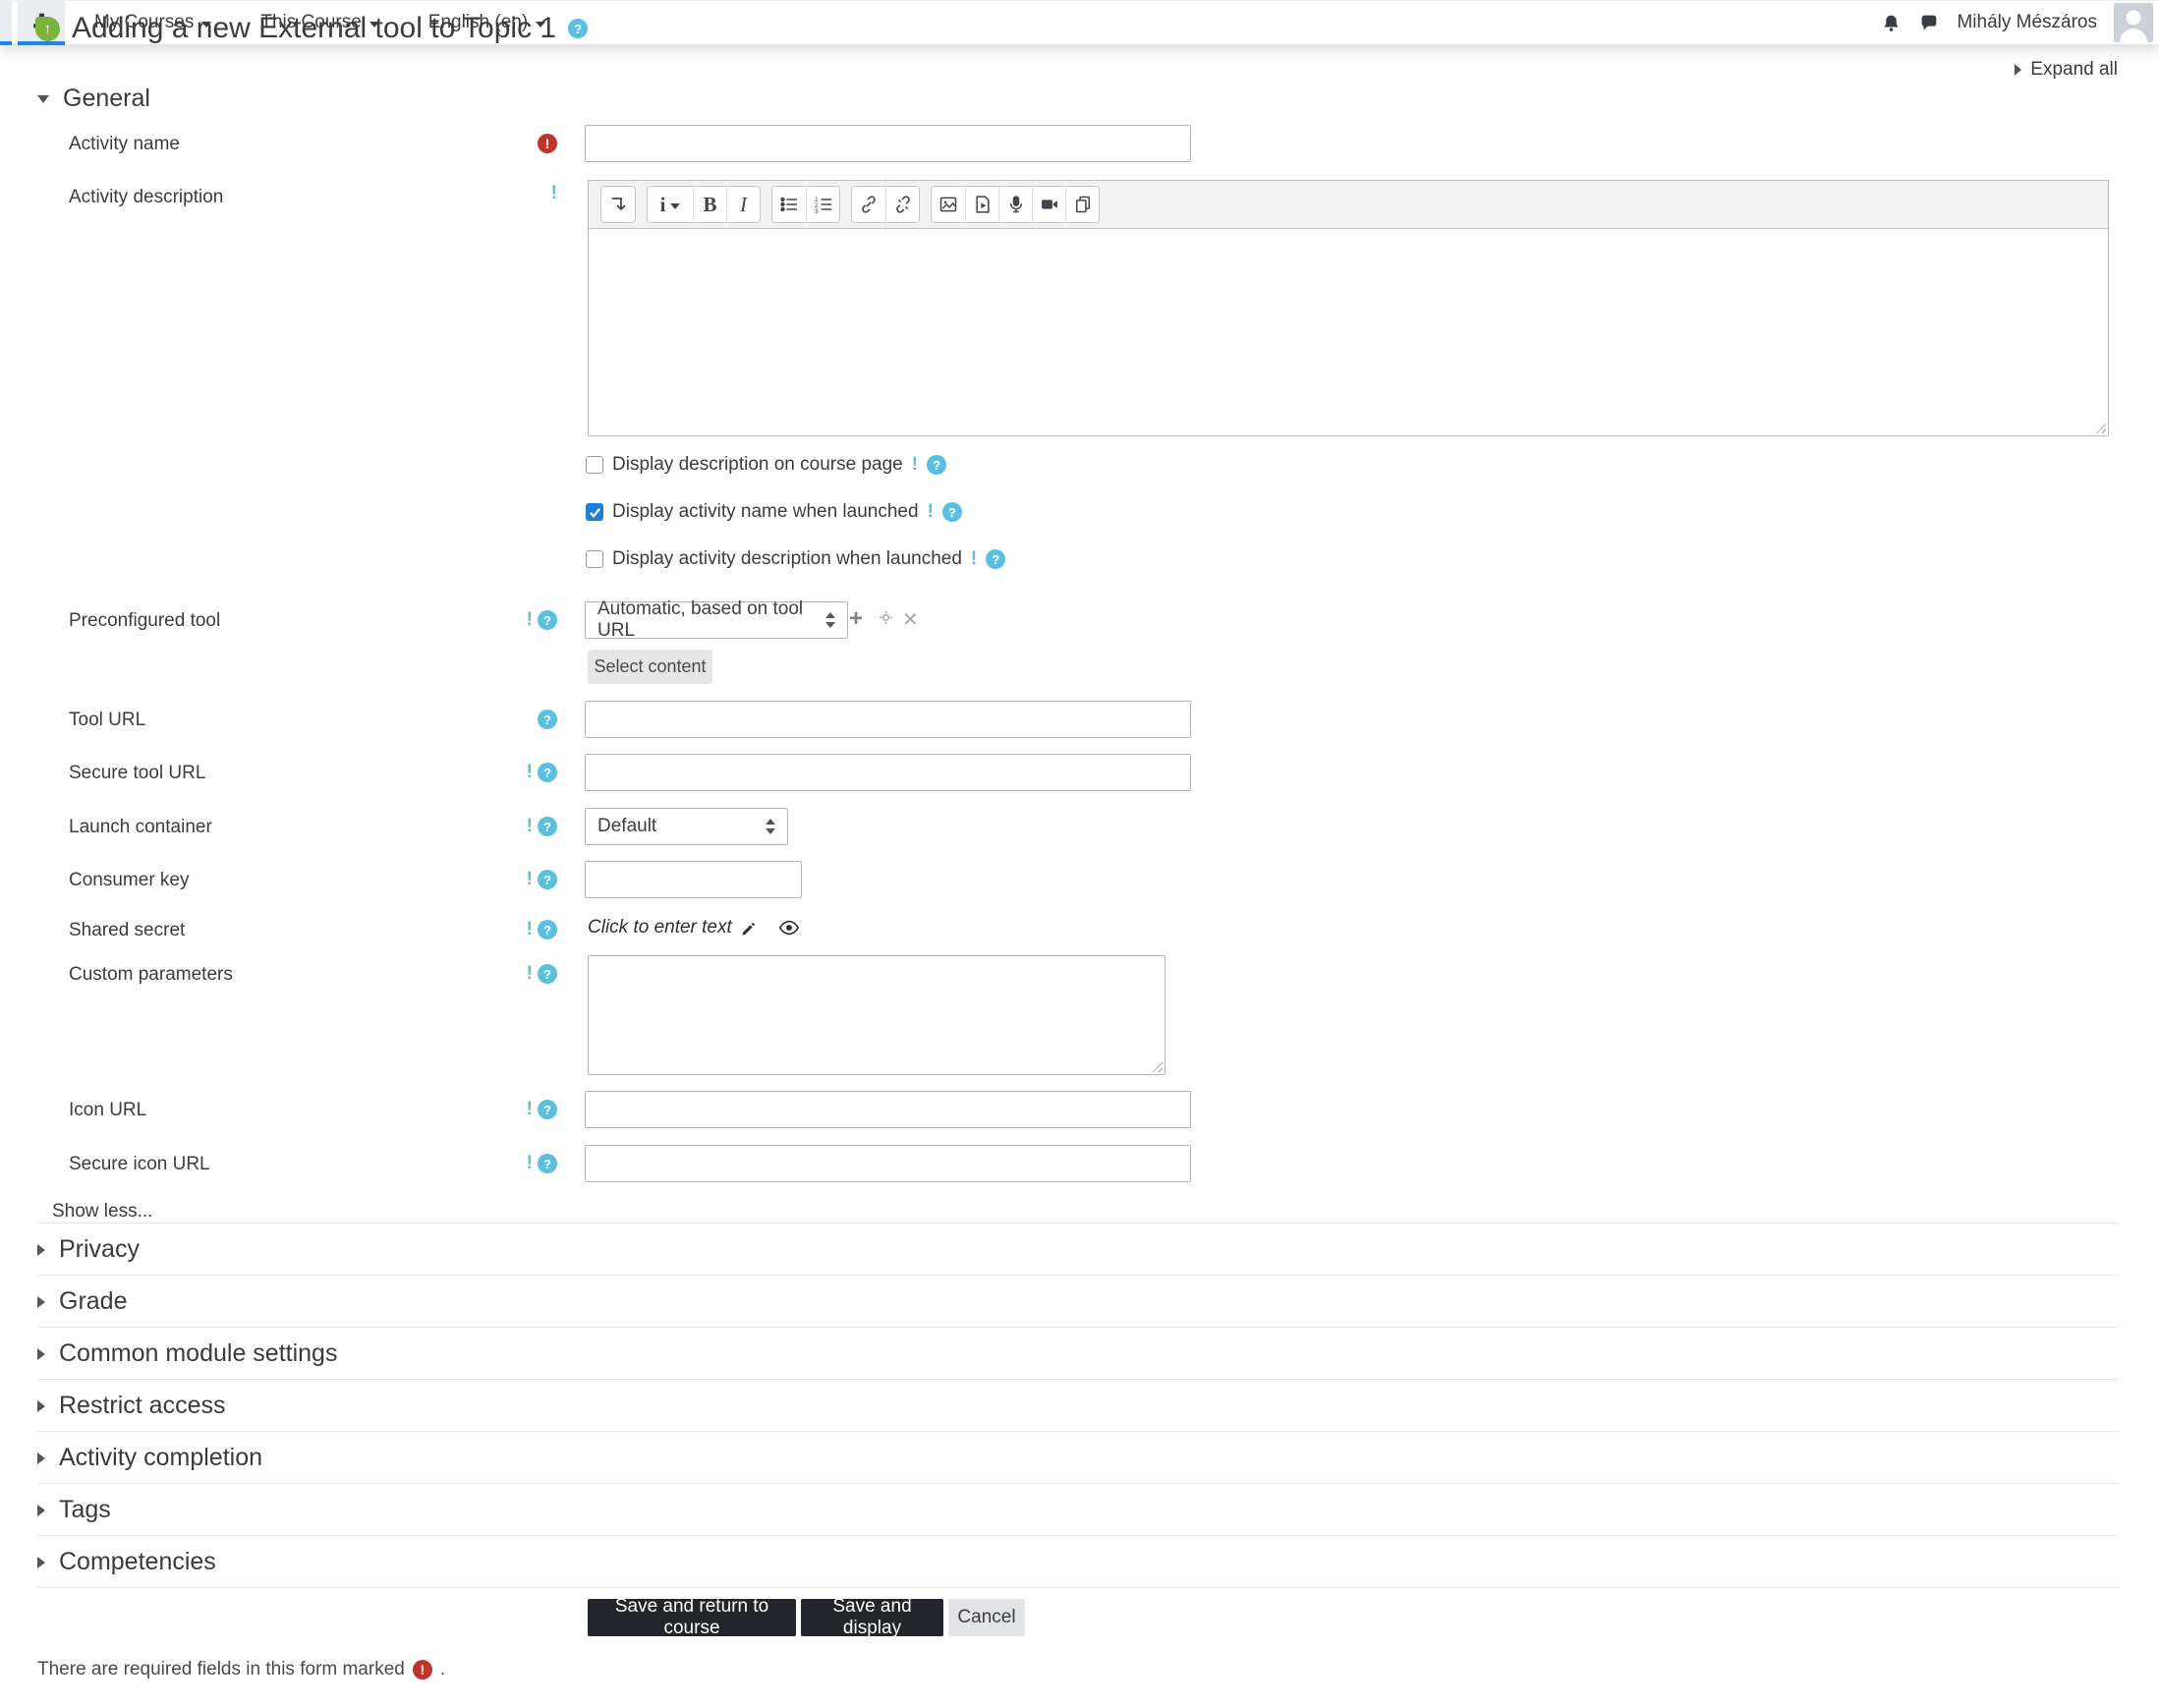  I want to click on editor-ordered-list-button: 1 2 3, so click(822, 204).